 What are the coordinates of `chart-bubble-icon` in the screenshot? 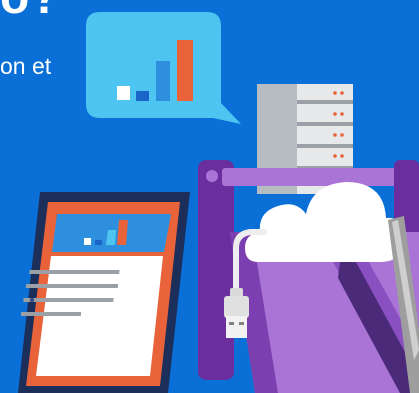 It's located at (163, 68).